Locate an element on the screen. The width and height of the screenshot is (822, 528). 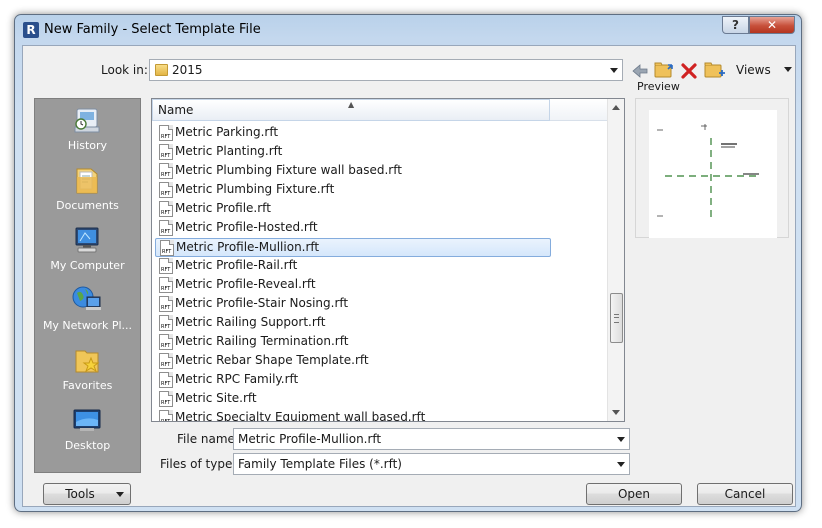
window-title: New Family - Select Template File is located at coordinates (152, 29).